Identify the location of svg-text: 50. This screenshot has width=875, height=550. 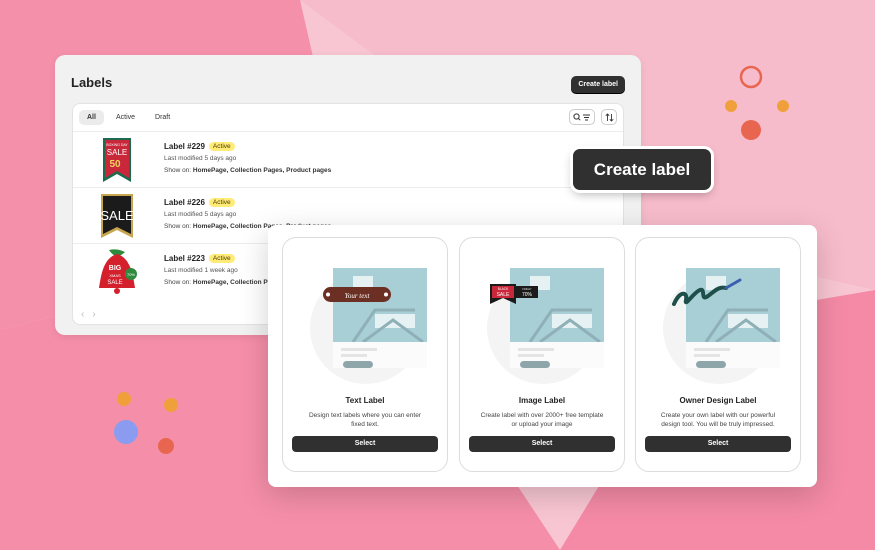
(115, 164).